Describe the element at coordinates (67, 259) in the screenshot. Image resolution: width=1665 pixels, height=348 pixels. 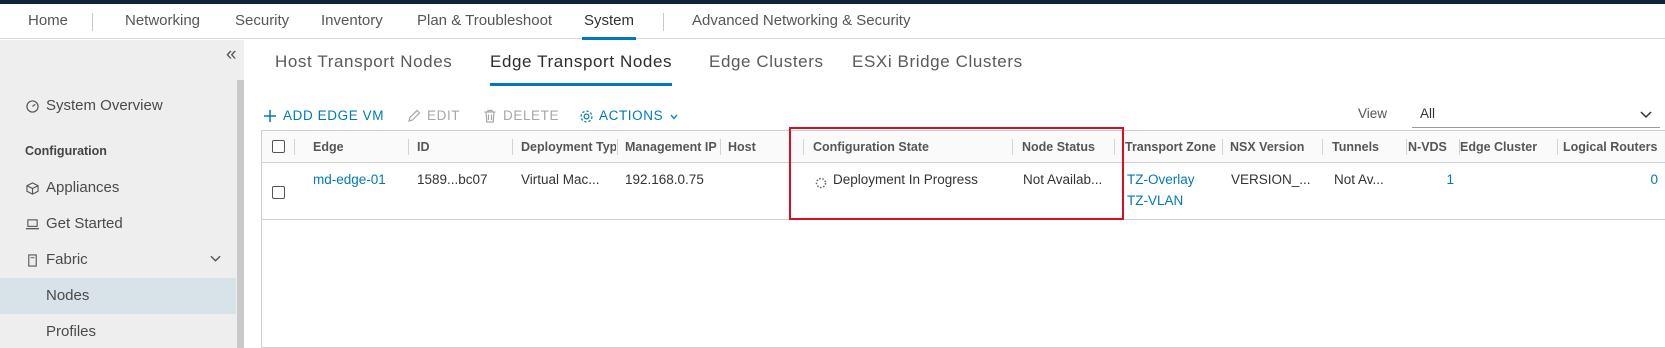
I see `sidebar-item-label: Fabric` at that location.